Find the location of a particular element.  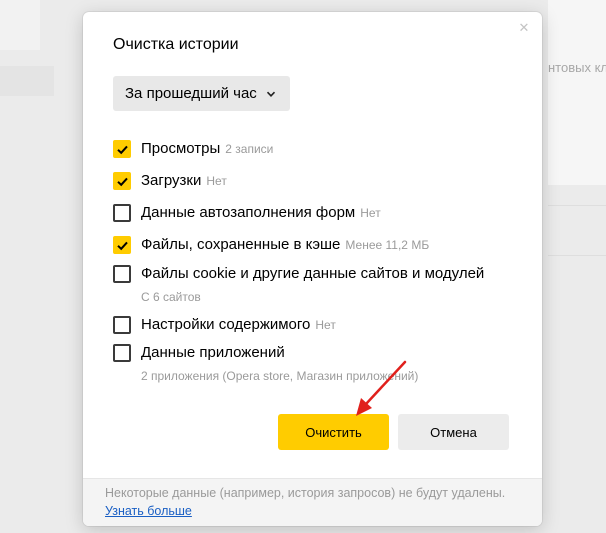

period-selected-value: За прошедший час is located at coordinates (191, 93).